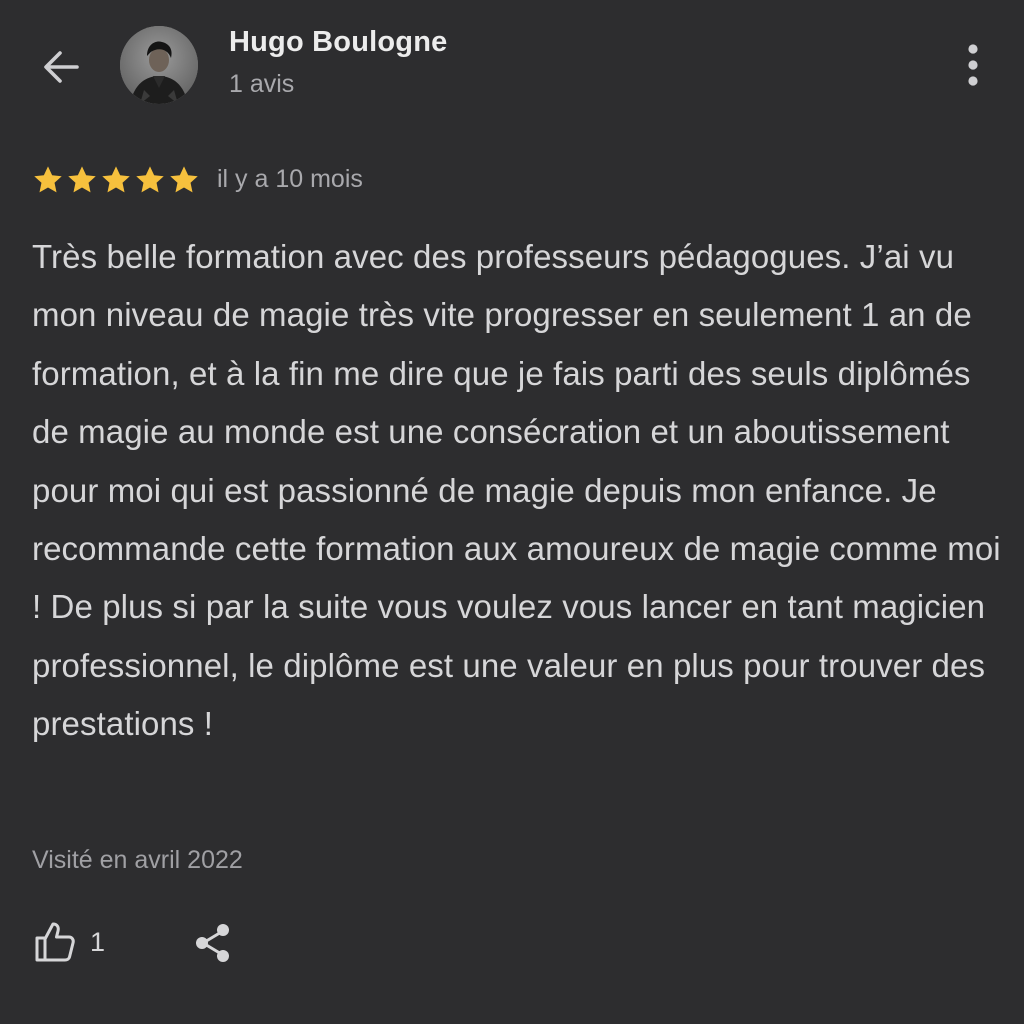  I want to click on reviewer-review-count: 1 avis, so click(262, 84).